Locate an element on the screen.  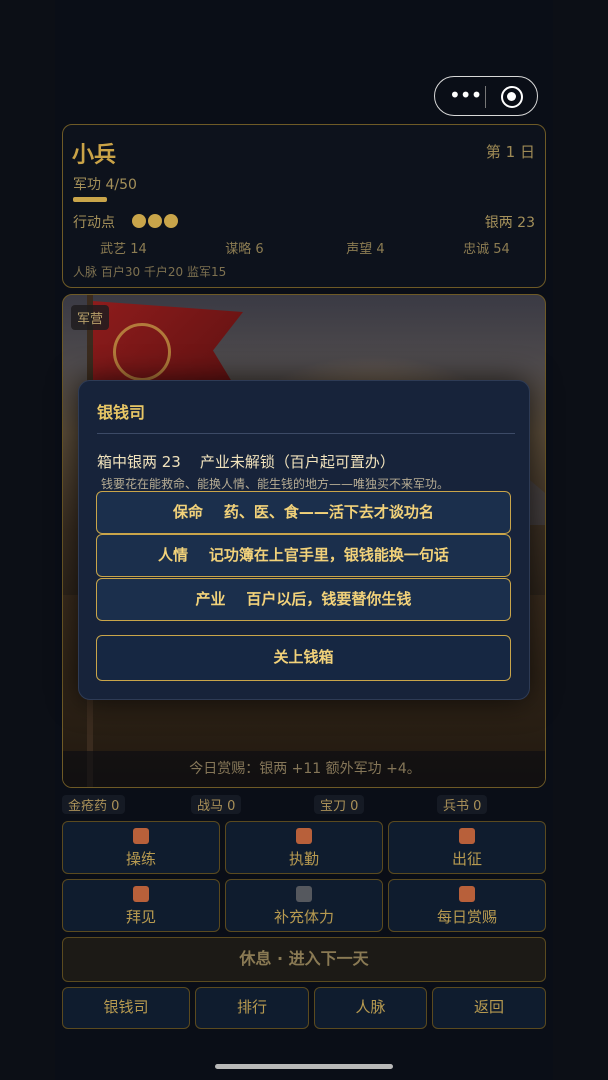
visit-button: 拜见 is located at coordinates (141, 905).